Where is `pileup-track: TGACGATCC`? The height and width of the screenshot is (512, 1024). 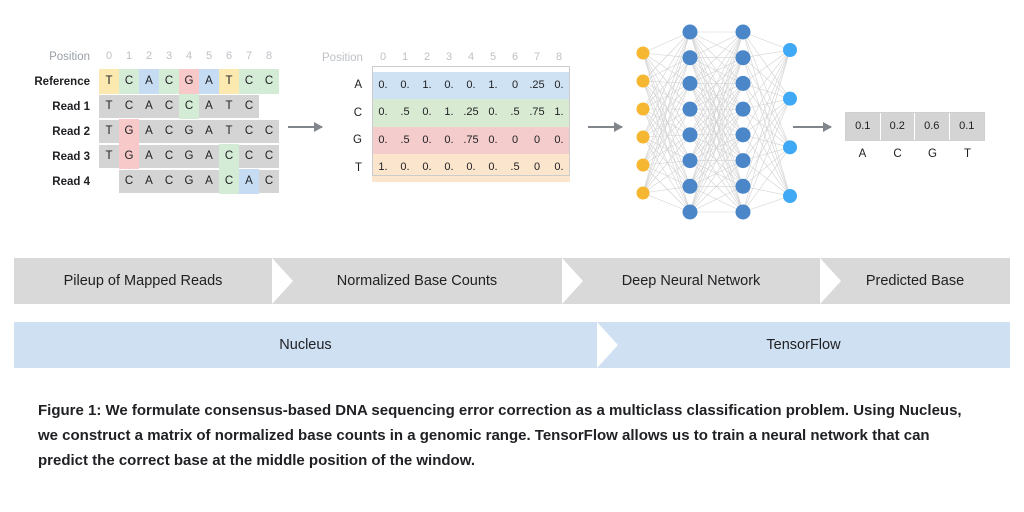
pileup-track: TGACGATCC is located at coordinates (199, 131).